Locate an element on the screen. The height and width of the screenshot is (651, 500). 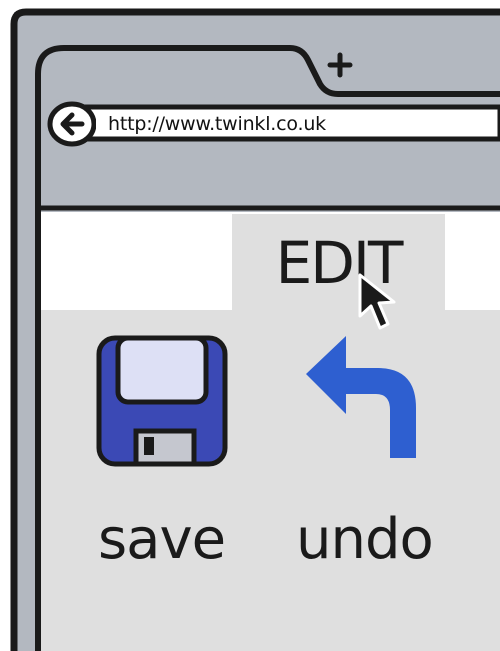
plus-icon is located at coordinates (340, 65).